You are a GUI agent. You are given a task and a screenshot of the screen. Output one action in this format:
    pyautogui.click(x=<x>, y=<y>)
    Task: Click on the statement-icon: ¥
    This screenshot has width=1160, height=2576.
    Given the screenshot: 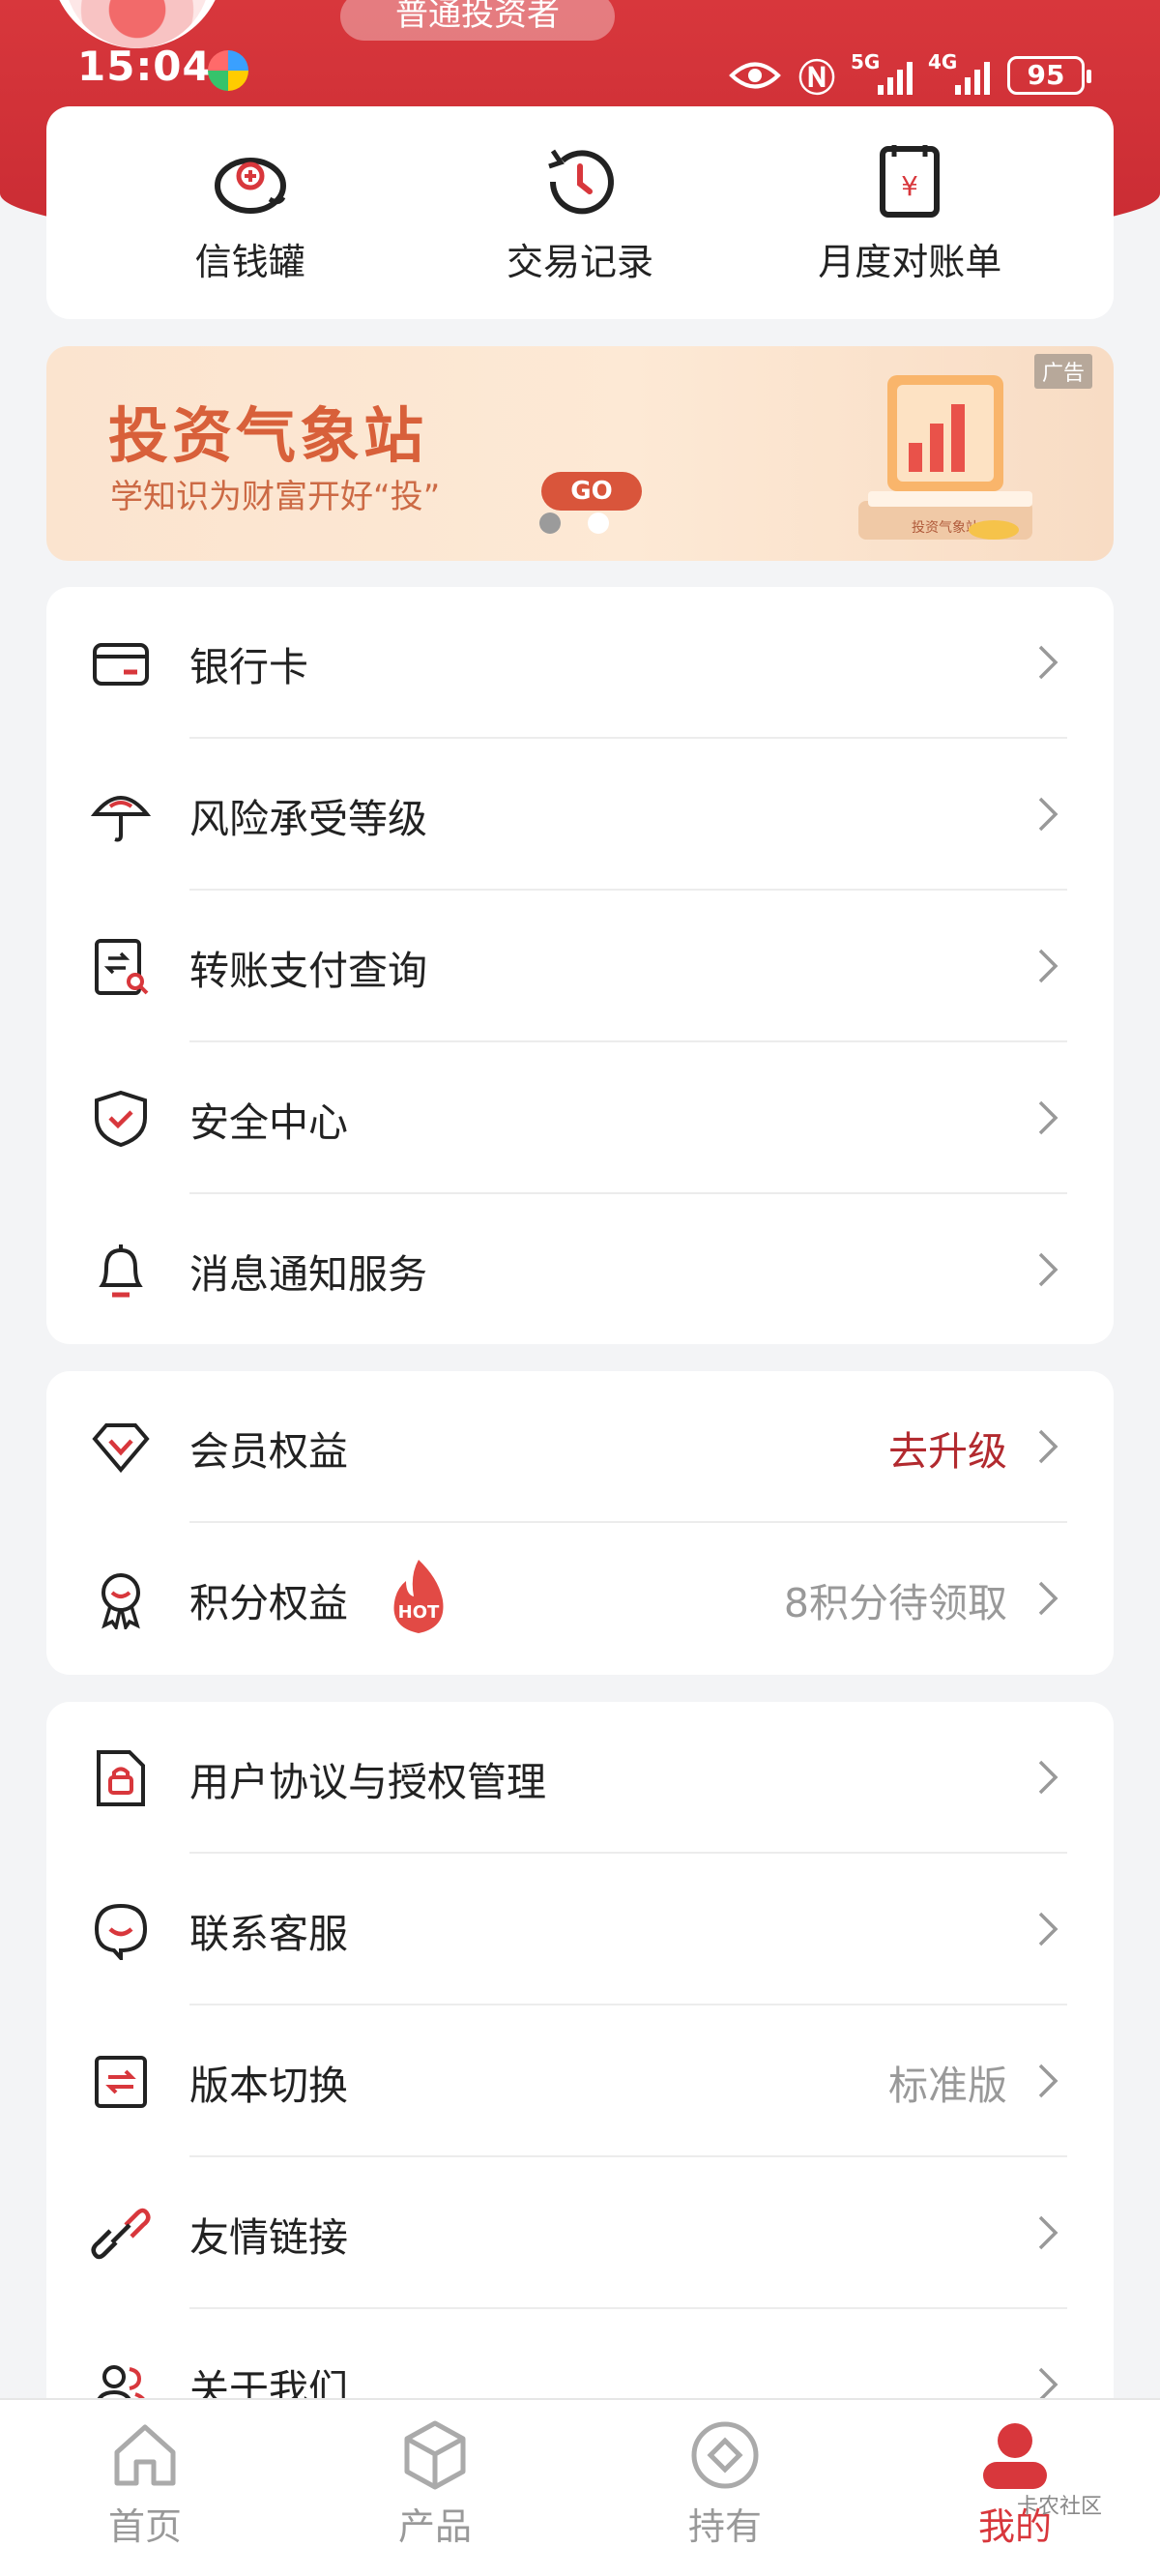 What is the action you would take?
    pyautogui.click(x=911, y=181)
    